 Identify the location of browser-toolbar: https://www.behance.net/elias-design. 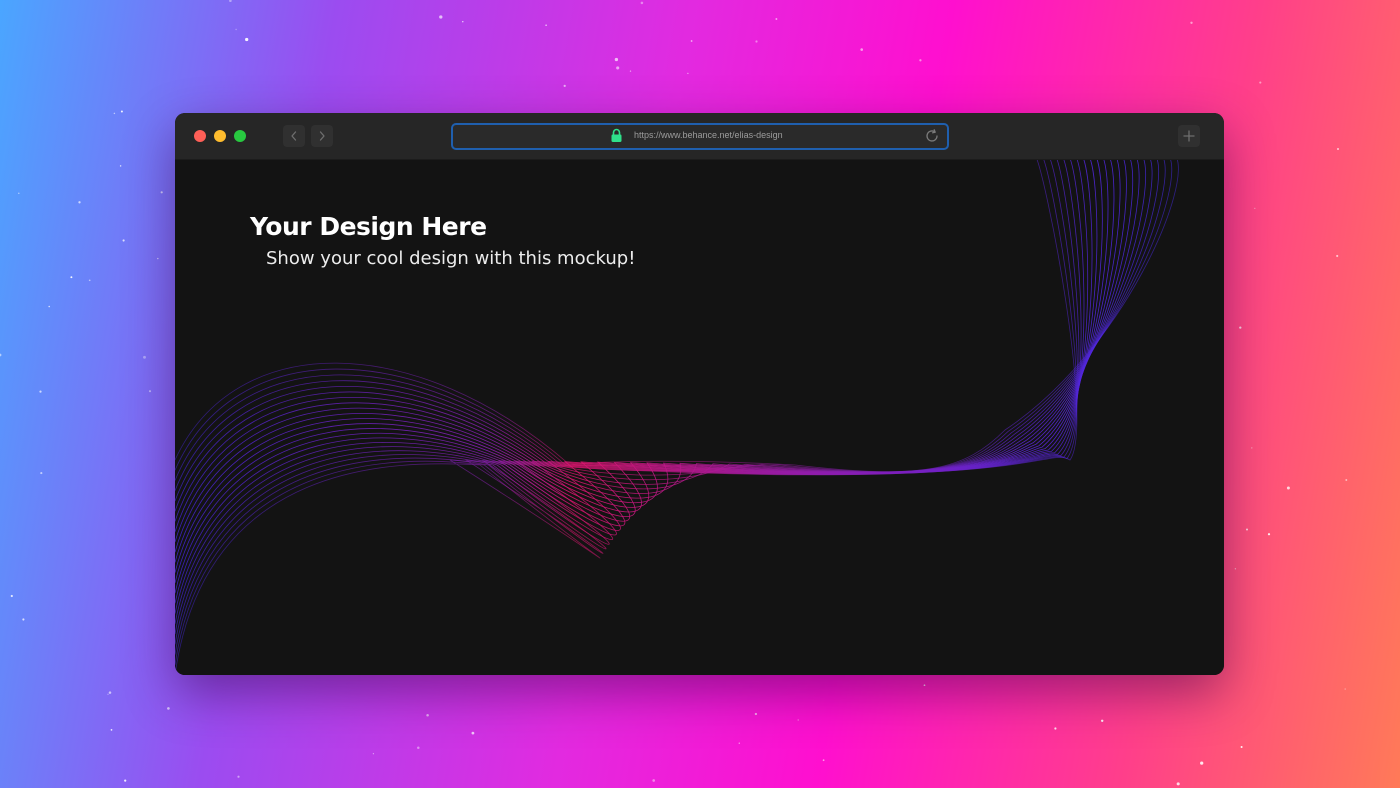
(699, 136).